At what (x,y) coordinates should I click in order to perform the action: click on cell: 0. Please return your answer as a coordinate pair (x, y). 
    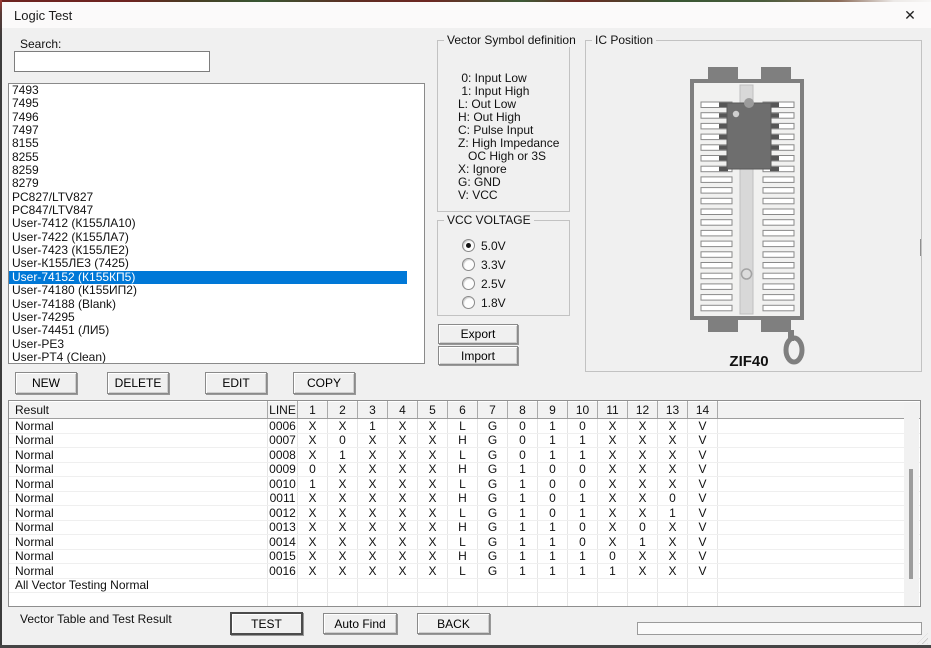
    Looking at the image, I should click on (523, 440).